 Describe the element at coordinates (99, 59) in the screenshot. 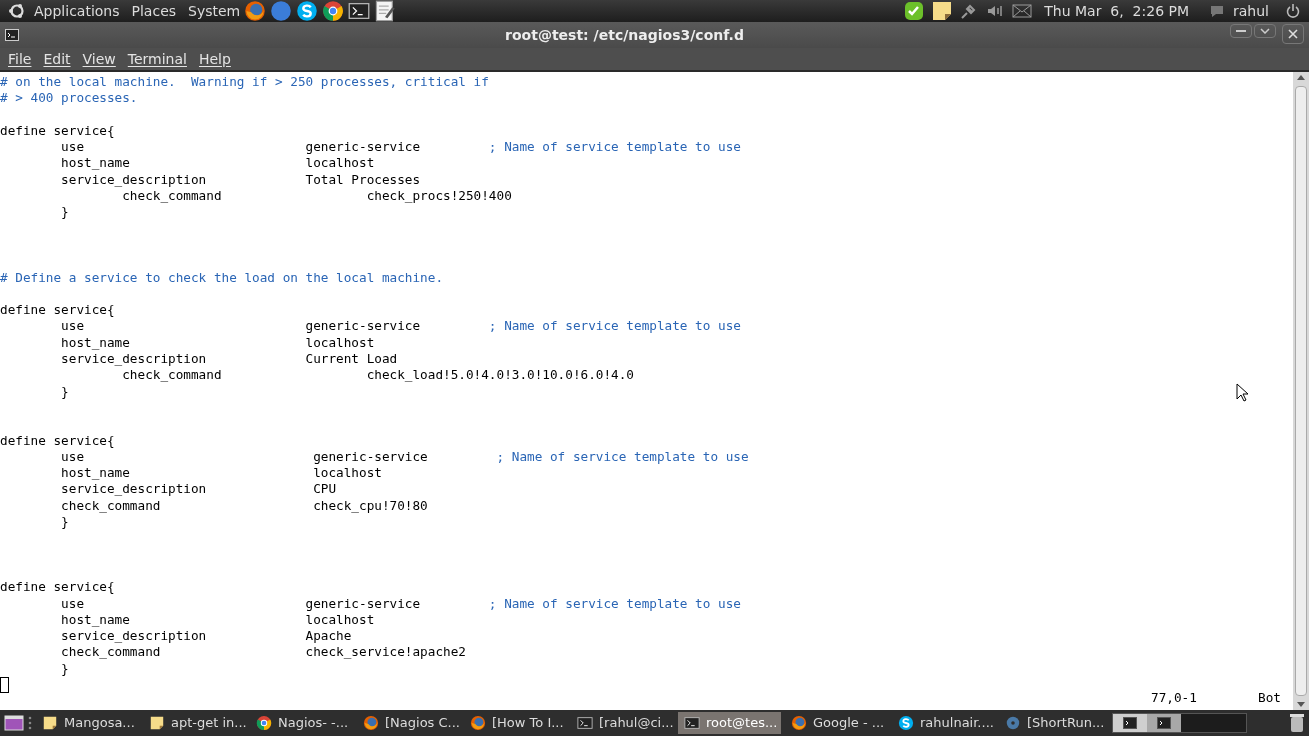

I see `menu-item: View` at that location.